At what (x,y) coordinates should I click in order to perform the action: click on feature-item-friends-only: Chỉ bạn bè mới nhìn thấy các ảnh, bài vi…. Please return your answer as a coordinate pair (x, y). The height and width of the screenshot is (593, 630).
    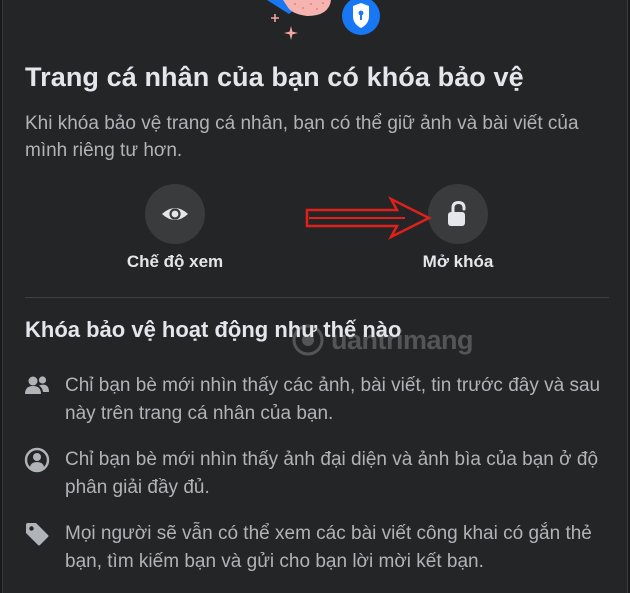
    Looking at the image, I should click on (321, 400).